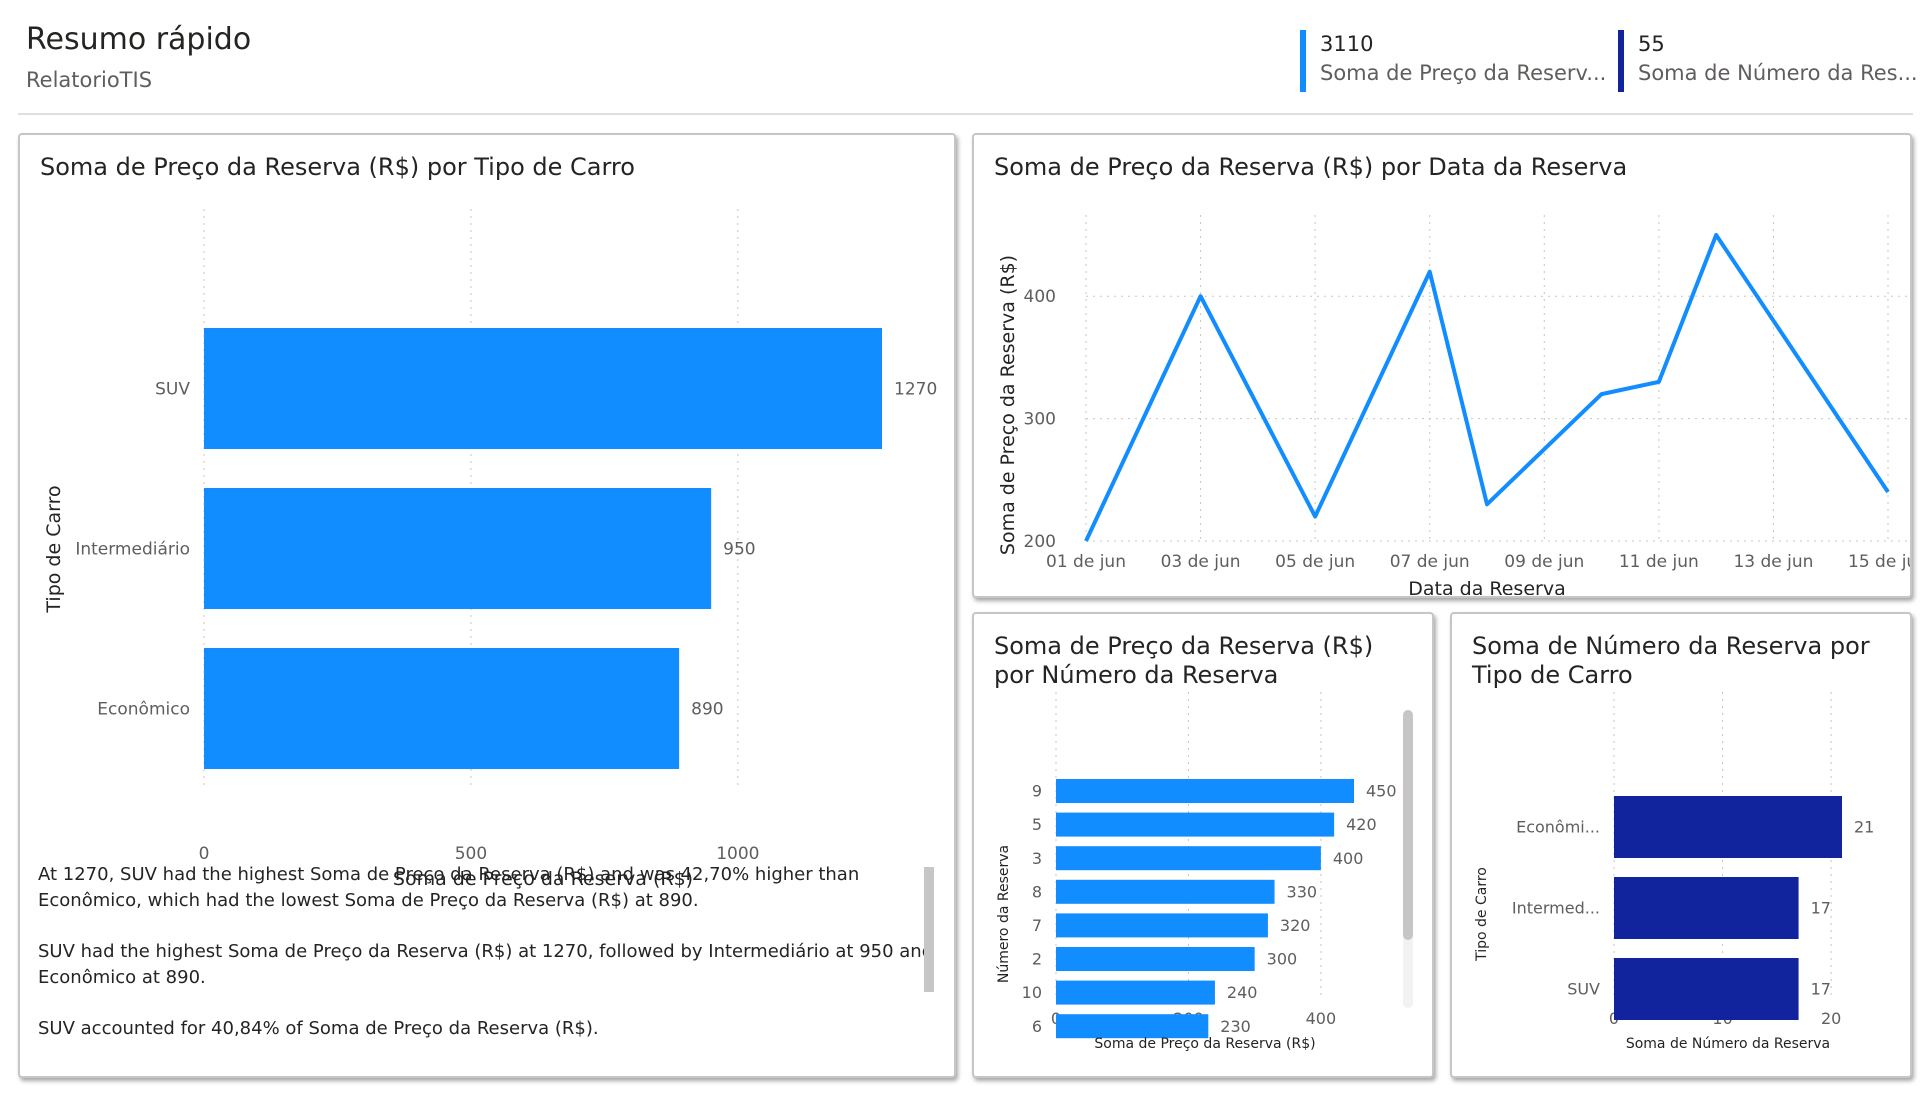 The height and width of the screenshot is (1095, 1920). What do you see at coordinates (739, 549) in the screenshot?
I see `data-label: 950` at bounding box center [739, 549].